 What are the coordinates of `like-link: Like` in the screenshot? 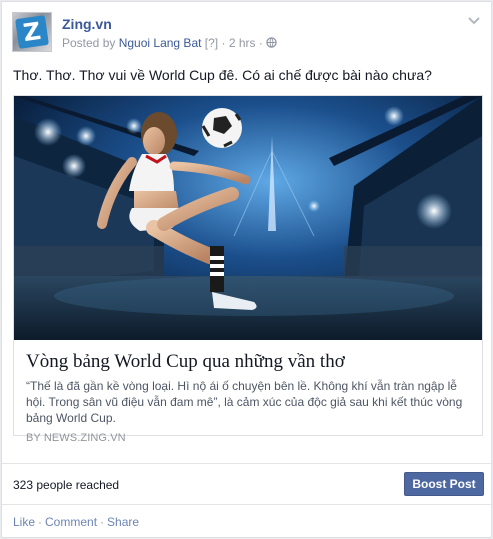 It's located at (24, 522).